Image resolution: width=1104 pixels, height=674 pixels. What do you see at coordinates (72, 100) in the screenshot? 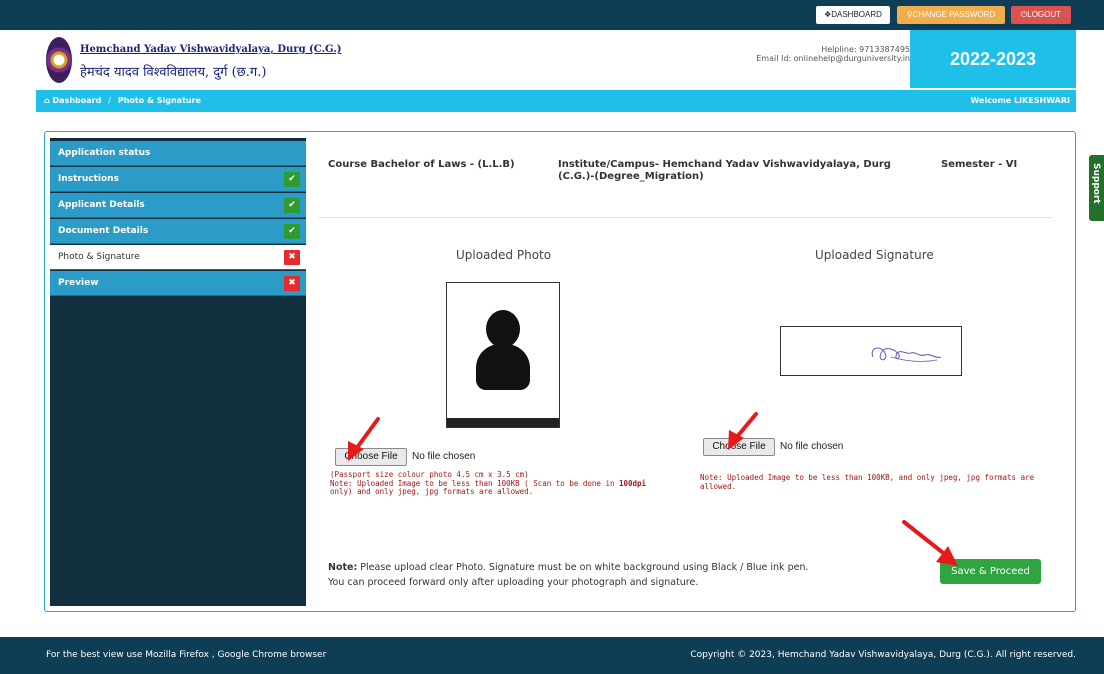
I see `breadcrumb-home-link: ⌂ Dashboard` at bounding box center [72, 100].